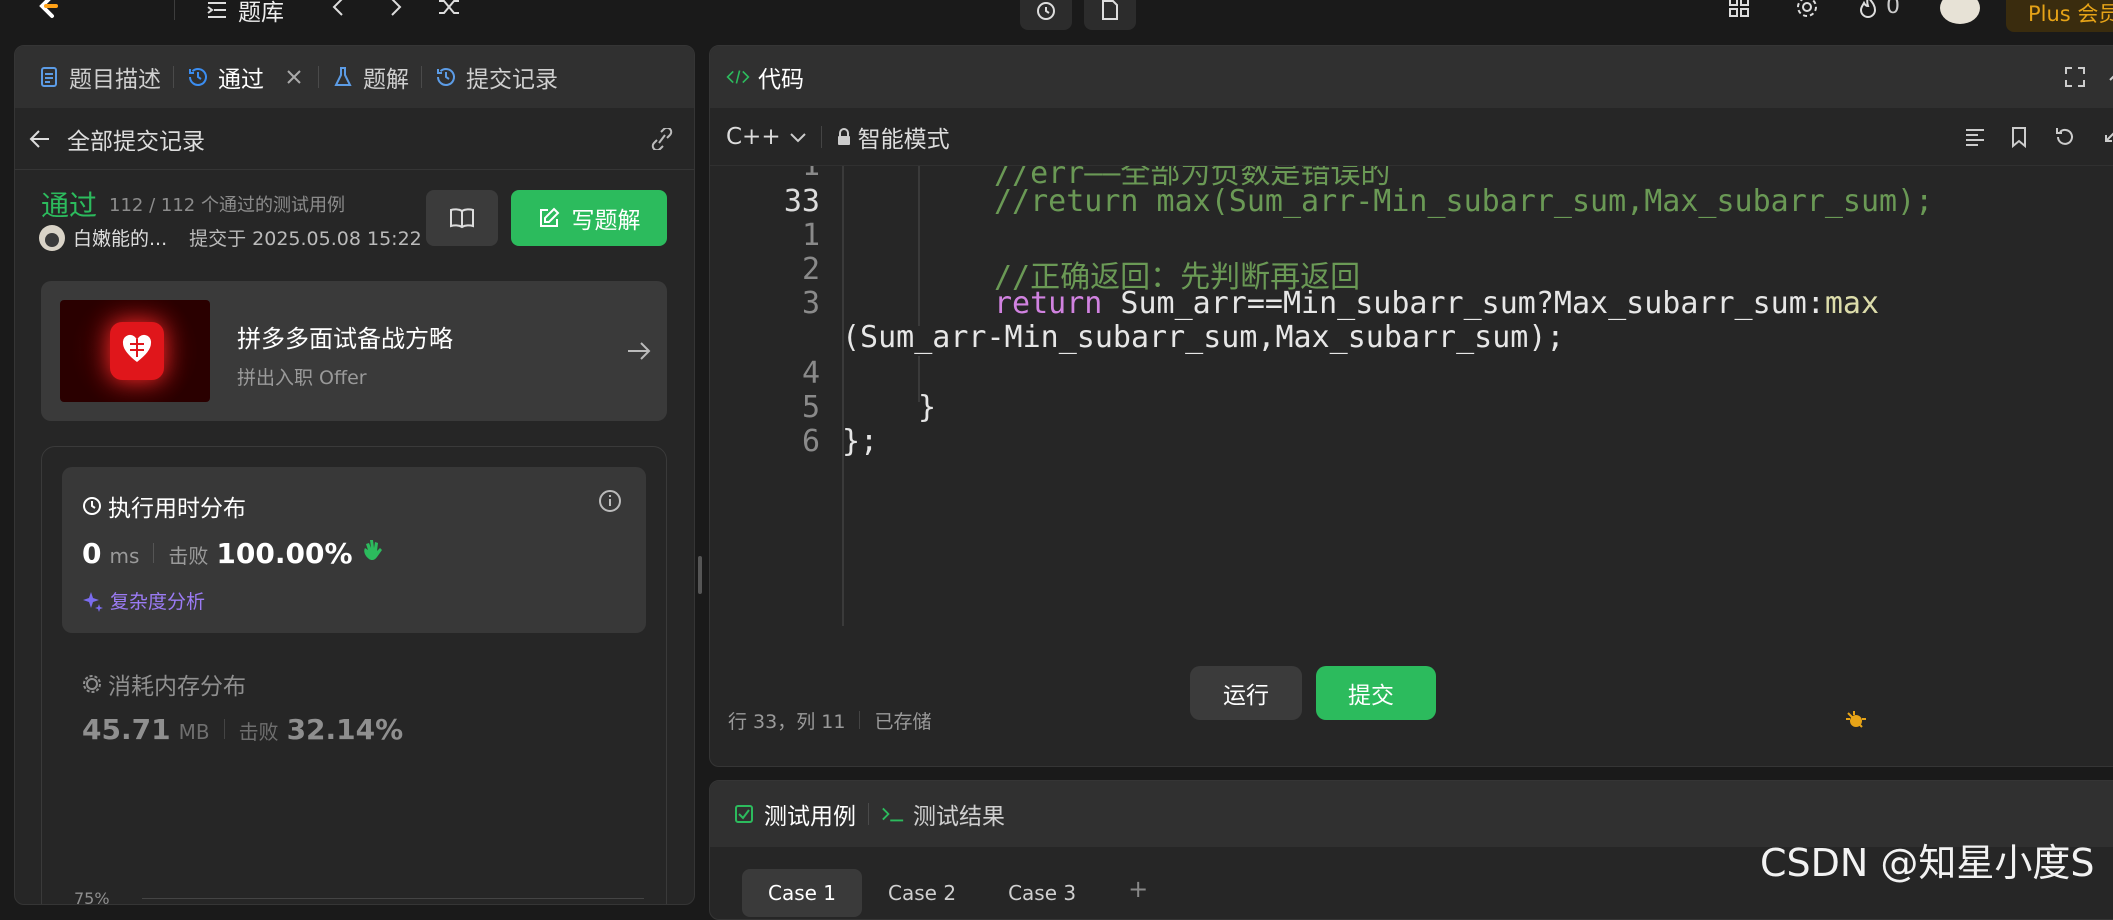  I want to click on streak-counter: 0, so click(1879, 9).